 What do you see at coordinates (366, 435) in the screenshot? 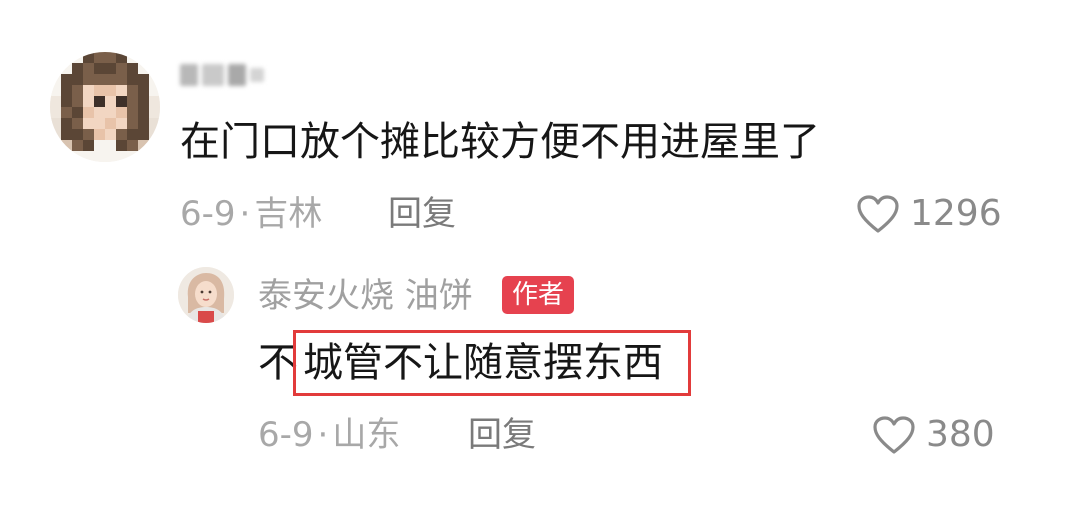
I see `reply-location: 山东` at bounding box center [366, 435].